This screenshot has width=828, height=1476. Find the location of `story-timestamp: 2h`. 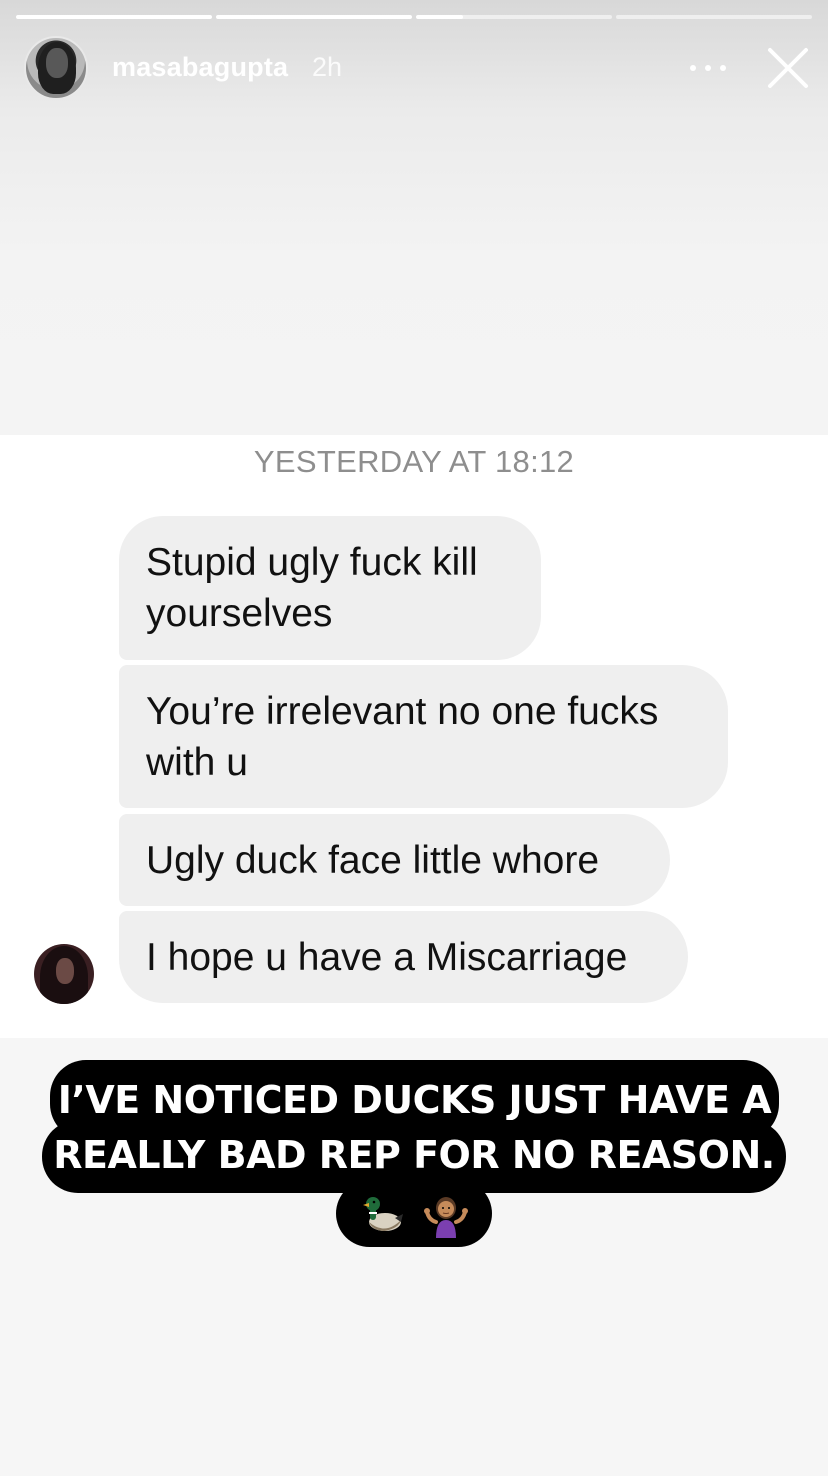

story-timestamp: 2h is located at coordinates (327, 67).